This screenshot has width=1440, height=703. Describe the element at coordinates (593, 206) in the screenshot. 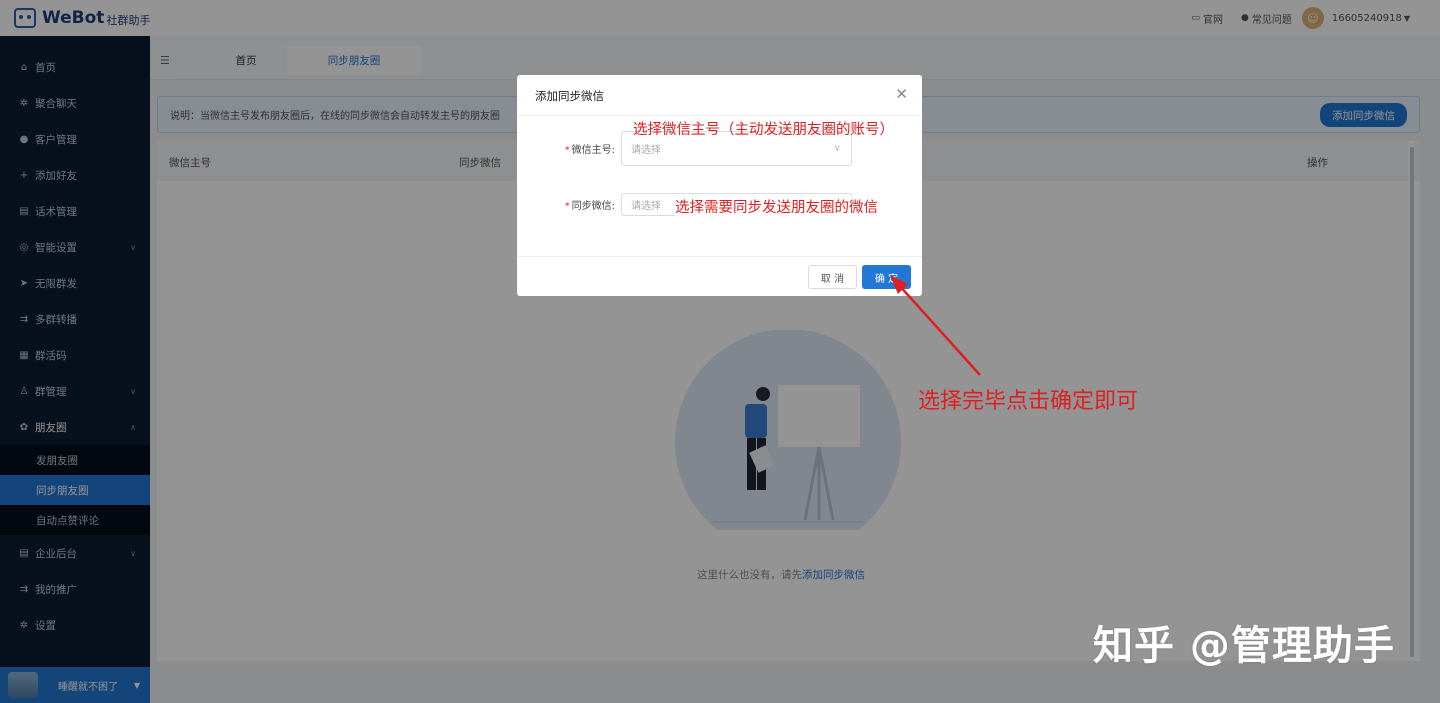

I see `field-label: 同步微信:` at that location.